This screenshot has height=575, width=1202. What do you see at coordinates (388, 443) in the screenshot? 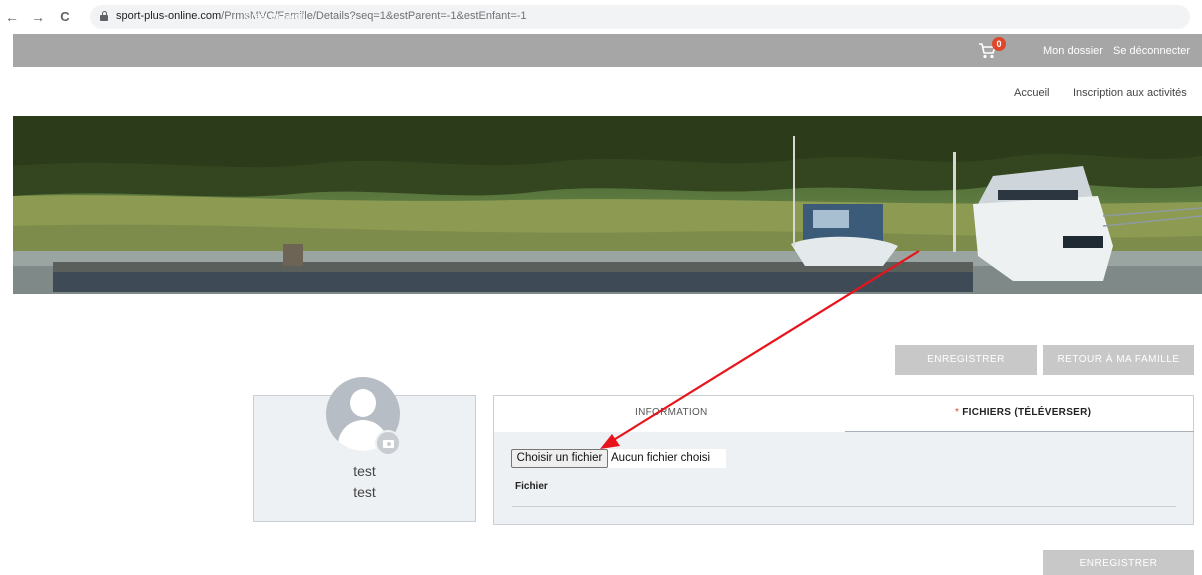
I see `camera-icon` at bounding box center [388, 443].